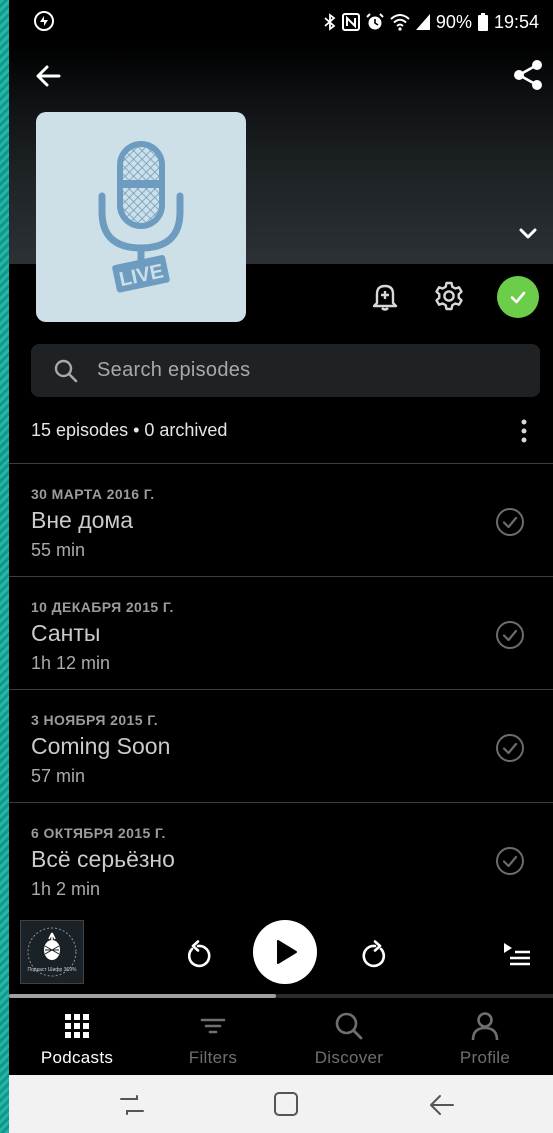 The height and width of the screenshot is (1133, 553). I want to click on episode-title: Coming Soon, so click(101, 746).